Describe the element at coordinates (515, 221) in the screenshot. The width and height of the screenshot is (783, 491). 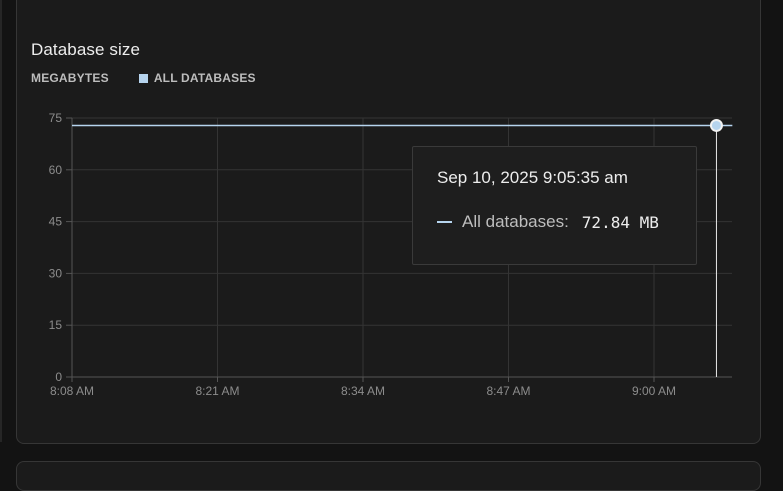
I see `tooltip-series-label: All databases:` at that location.